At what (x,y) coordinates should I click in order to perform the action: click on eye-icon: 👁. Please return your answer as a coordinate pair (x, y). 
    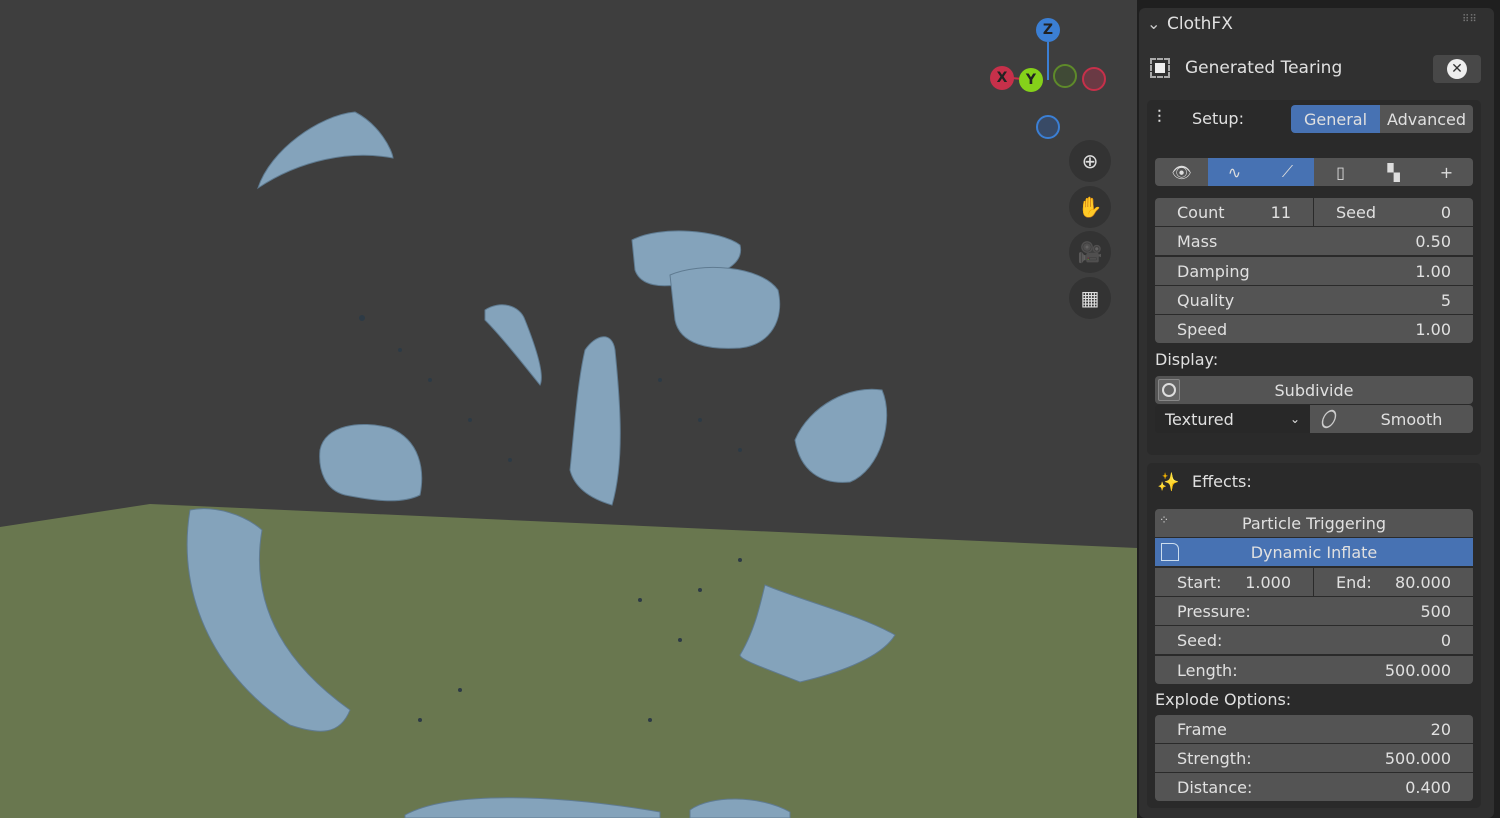
    Looking at the image, I should click on (1181, 172).